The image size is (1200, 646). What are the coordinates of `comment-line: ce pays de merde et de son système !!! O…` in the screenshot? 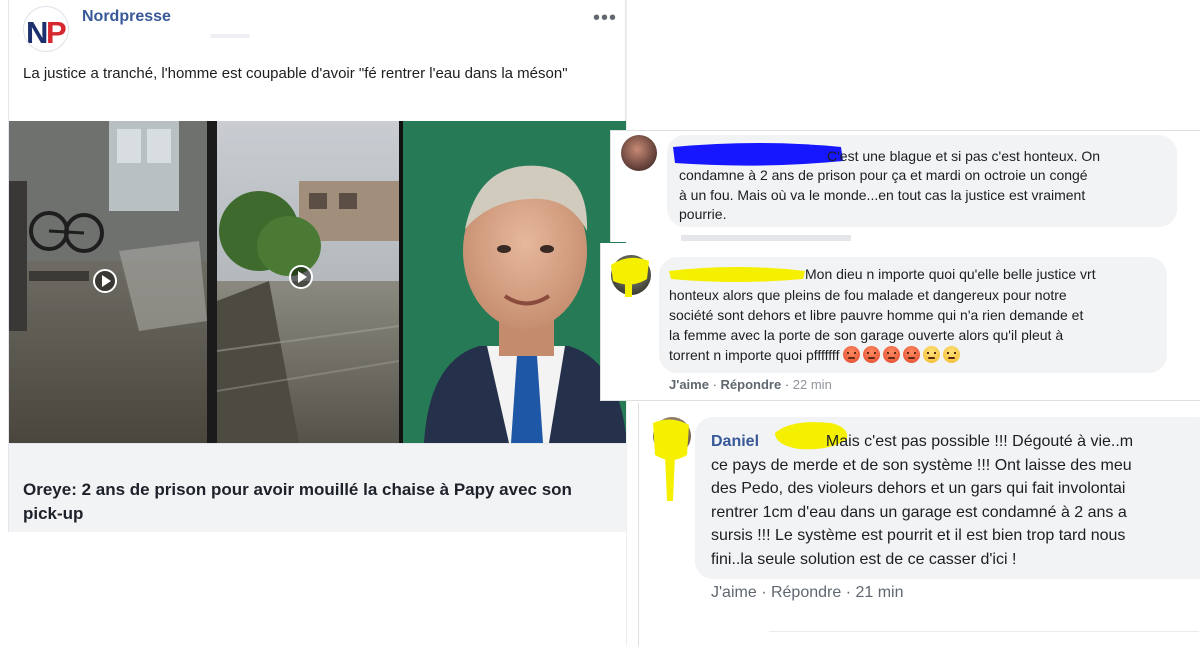 It's located at (921, 465).